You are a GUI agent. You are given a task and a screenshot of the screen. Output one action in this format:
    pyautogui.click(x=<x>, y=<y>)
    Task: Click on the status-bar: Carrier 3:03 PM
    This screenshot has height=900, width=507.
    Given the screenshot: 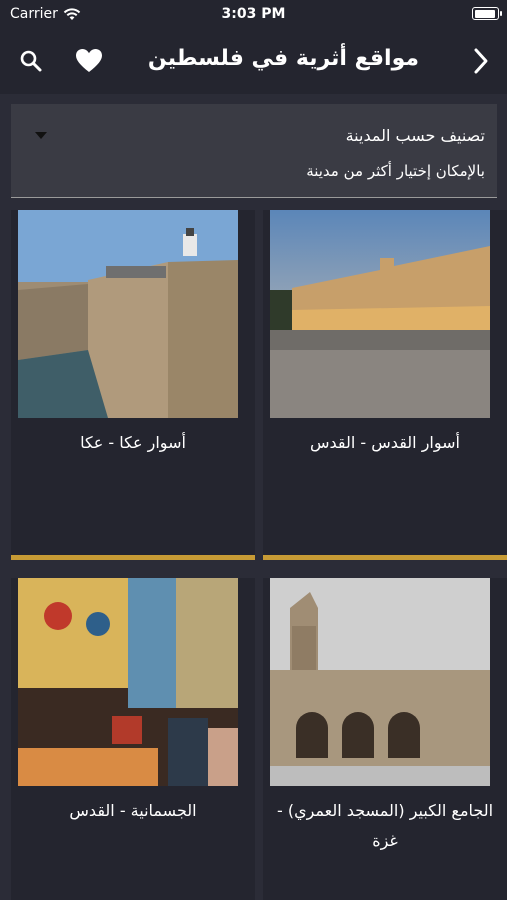 What is the action you would take?
    pyautogui.click(x=253, y=14)
    